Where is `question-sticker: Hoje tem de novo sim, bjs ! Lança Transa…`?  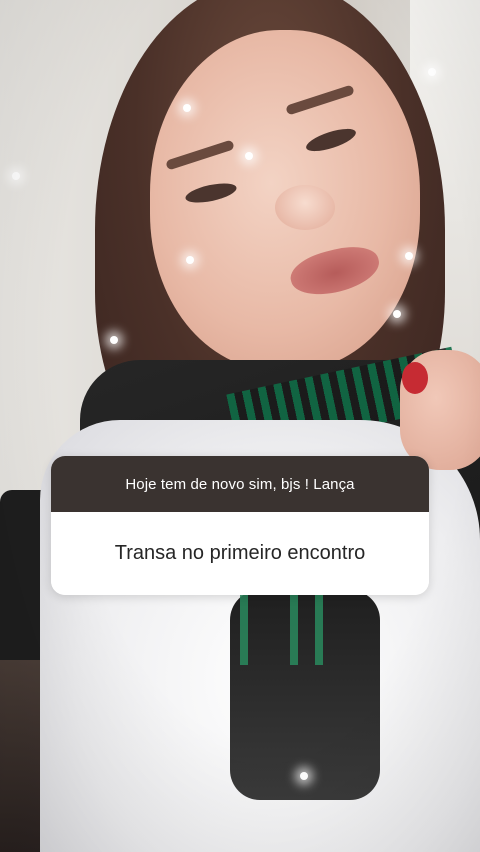
question-sticker: Hoje tem de novo sim, bjs ! Lança Transa… is located at coordinates (240, 525).